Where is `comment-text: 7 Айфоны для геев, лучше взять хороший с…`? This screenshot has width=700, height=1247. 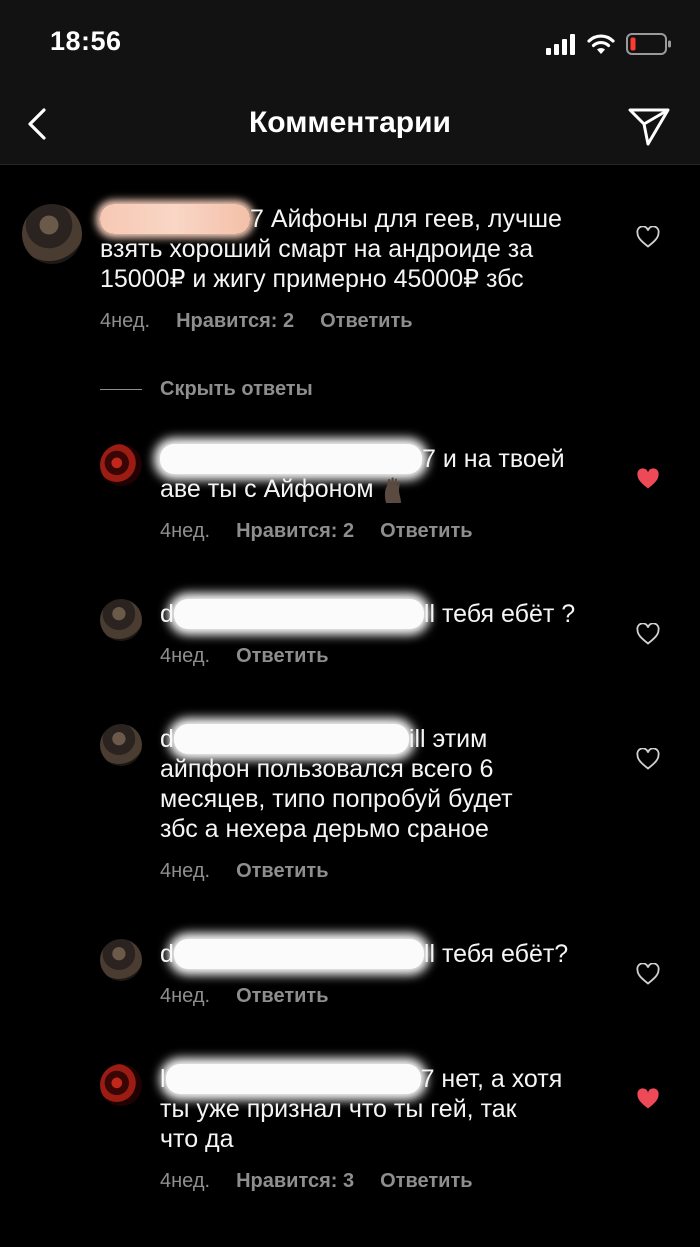 comment-text: 7 Айфоны для геев, лучше взять хороший с… is located at coordinates (331, 248).